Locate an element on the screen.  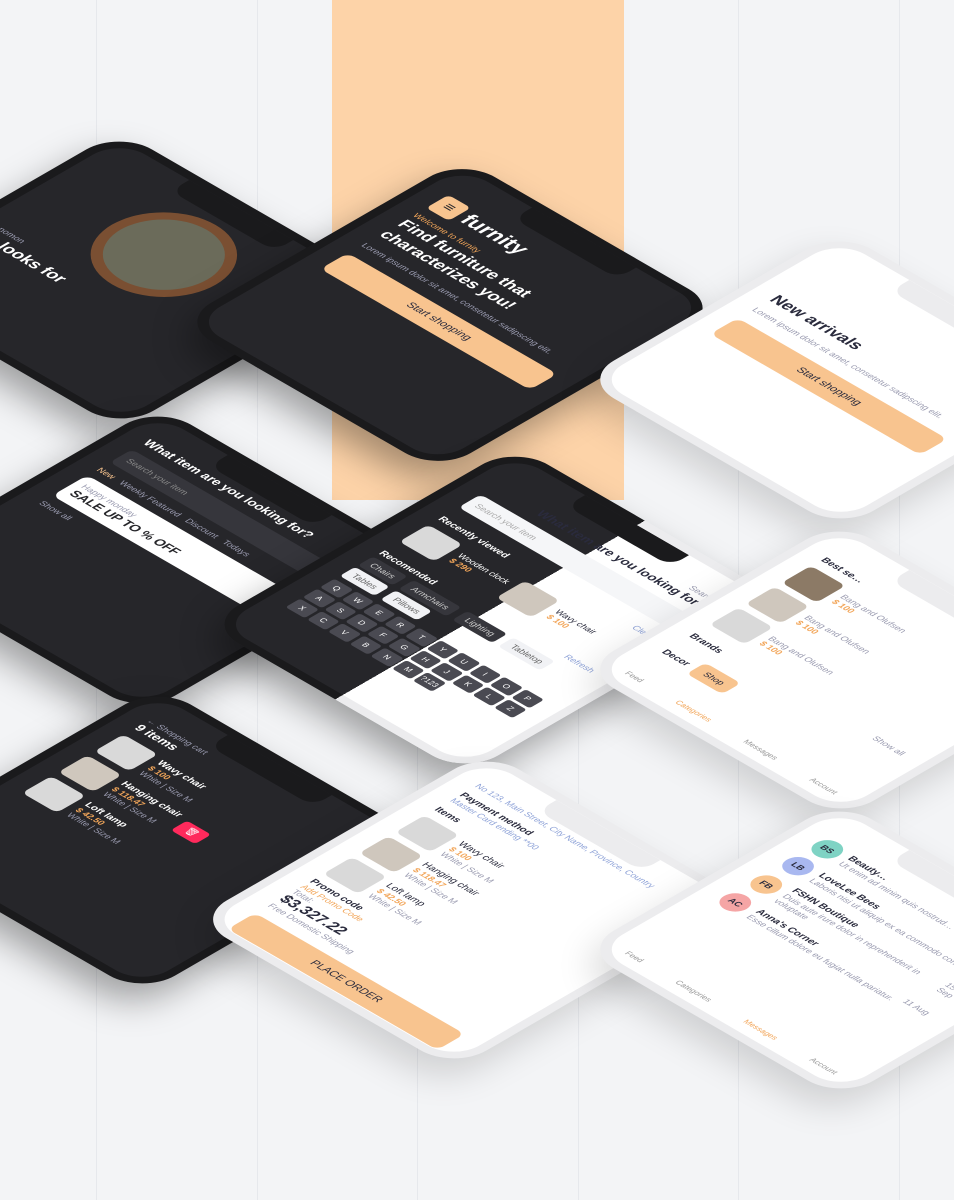
avatar: LB is located at coordinates (798, 866).